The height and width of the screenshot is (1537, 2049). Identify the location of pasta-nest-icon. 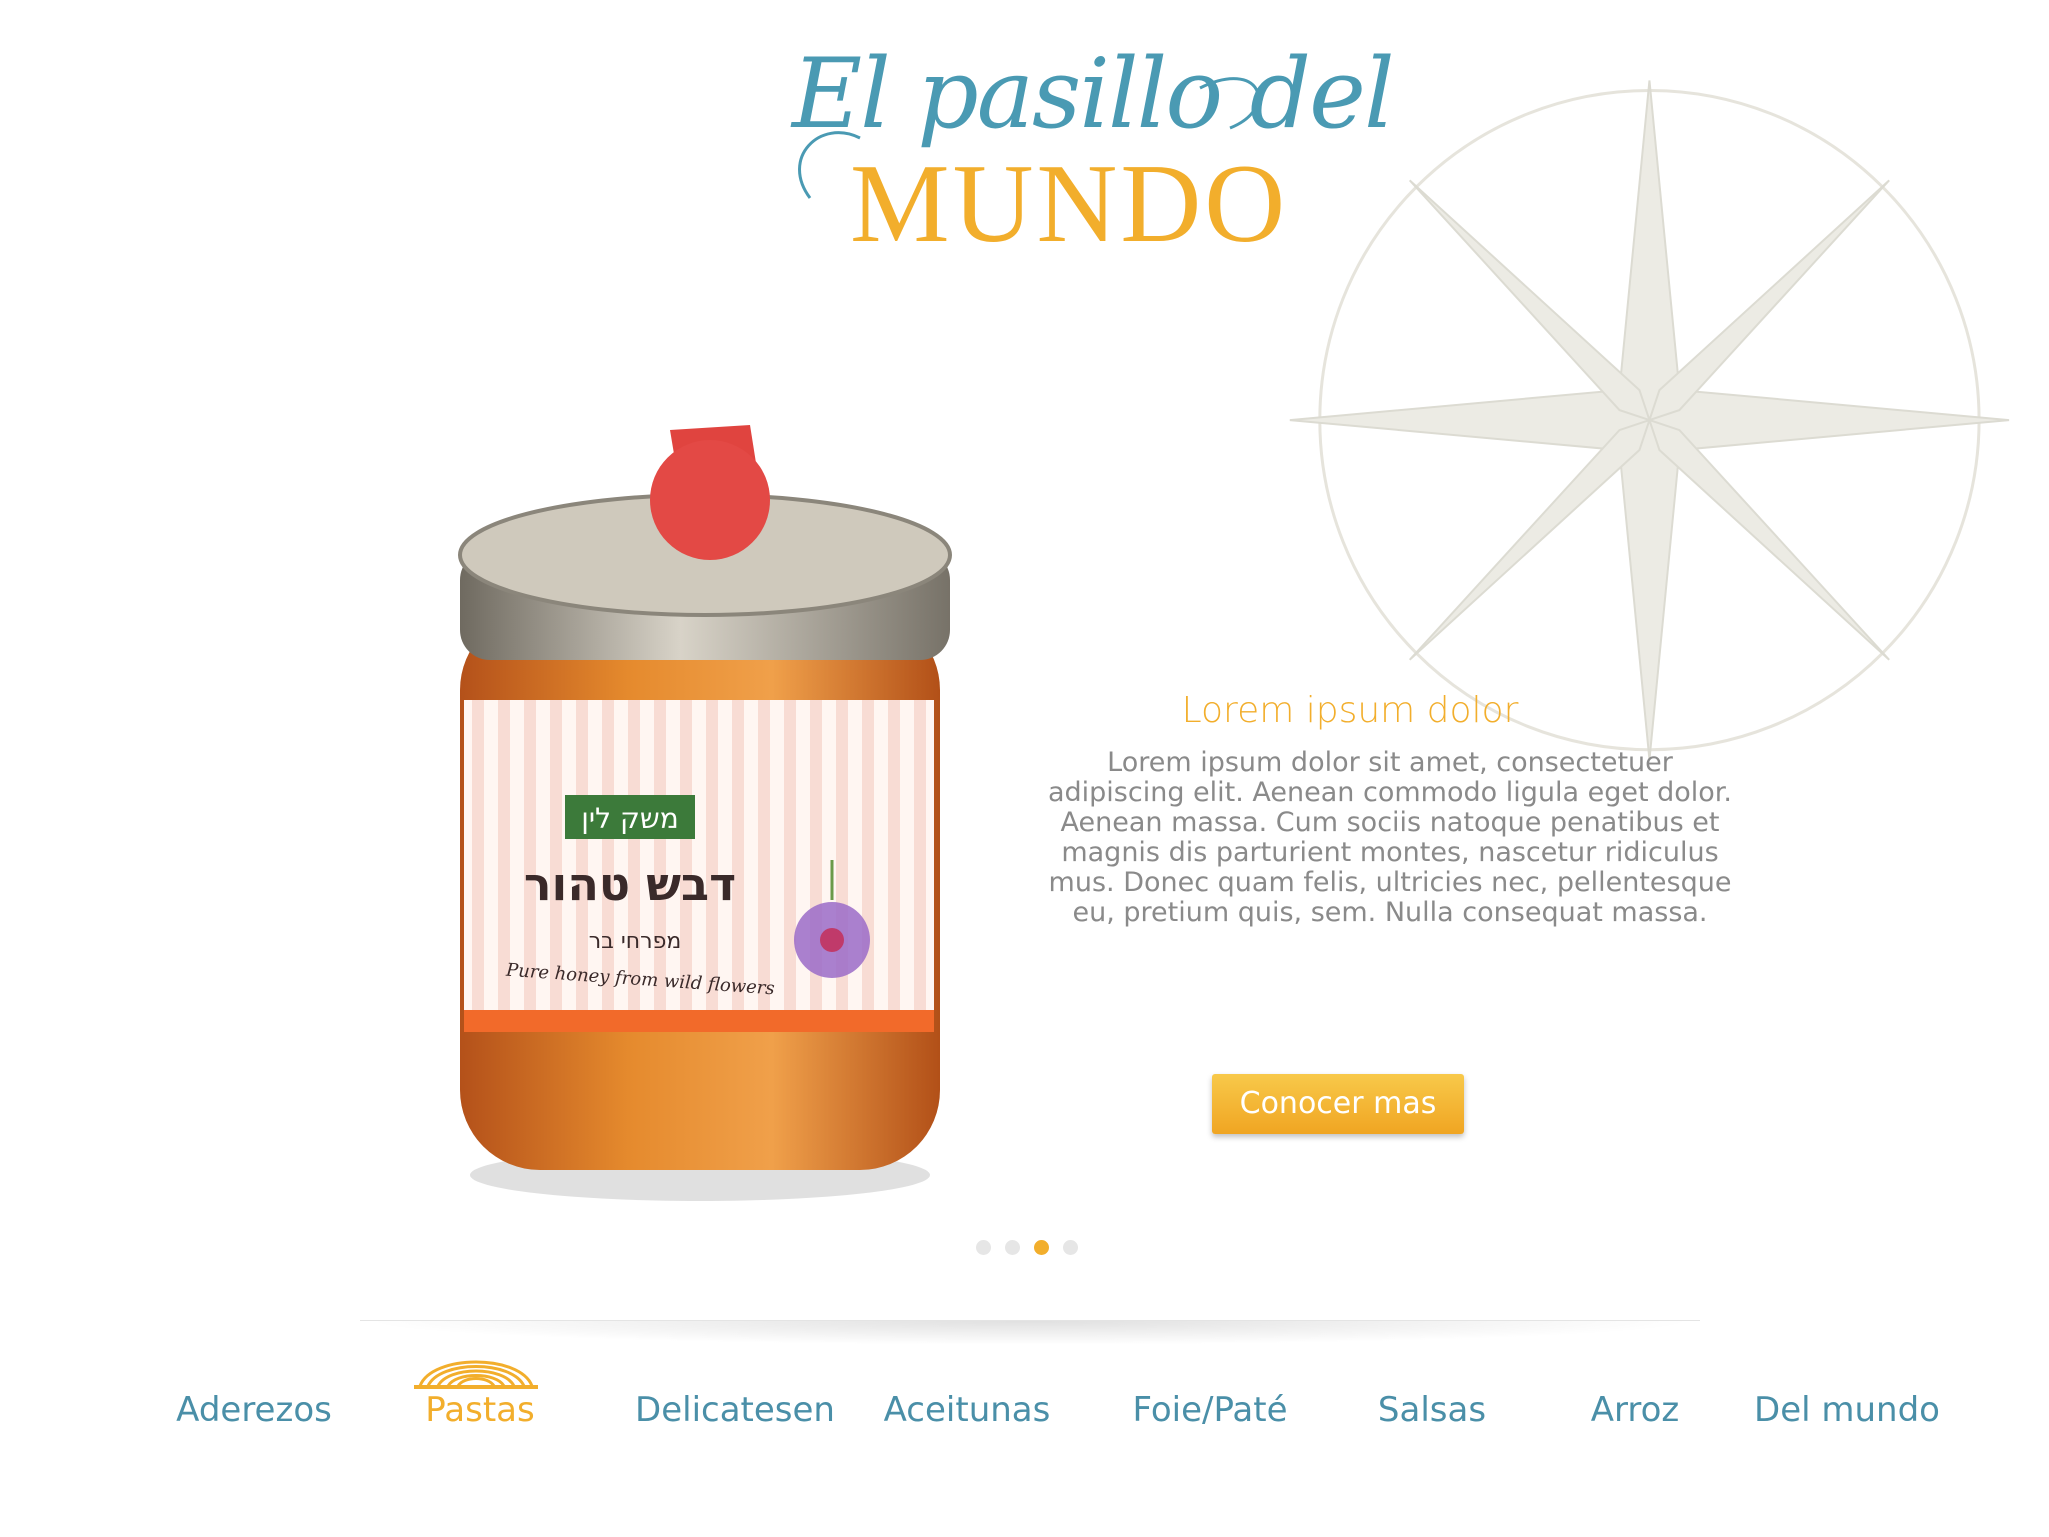
(476, 1374).